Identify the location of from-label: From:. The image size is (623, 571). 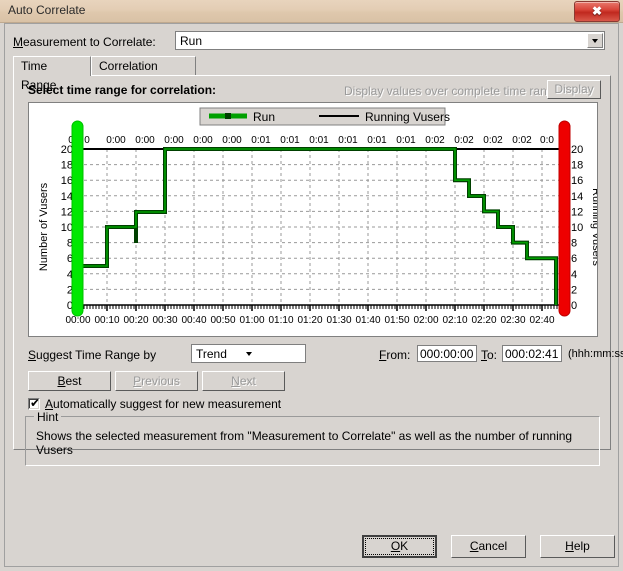
(394, 355).